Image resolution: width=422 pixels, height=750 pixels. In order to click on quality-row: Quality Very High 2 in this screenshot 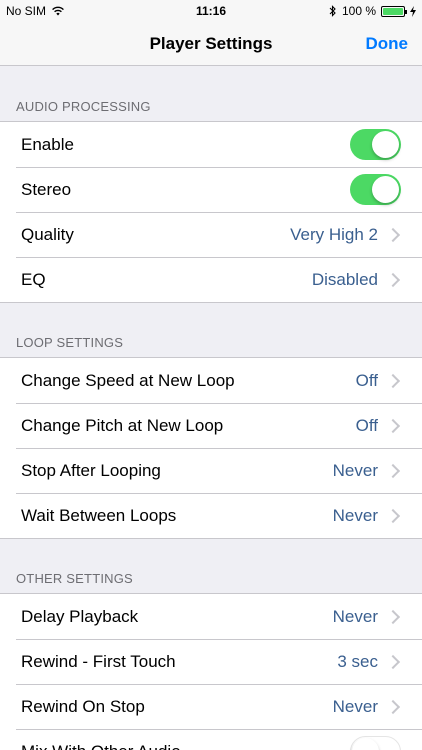, I will do `click(211, 234)`.